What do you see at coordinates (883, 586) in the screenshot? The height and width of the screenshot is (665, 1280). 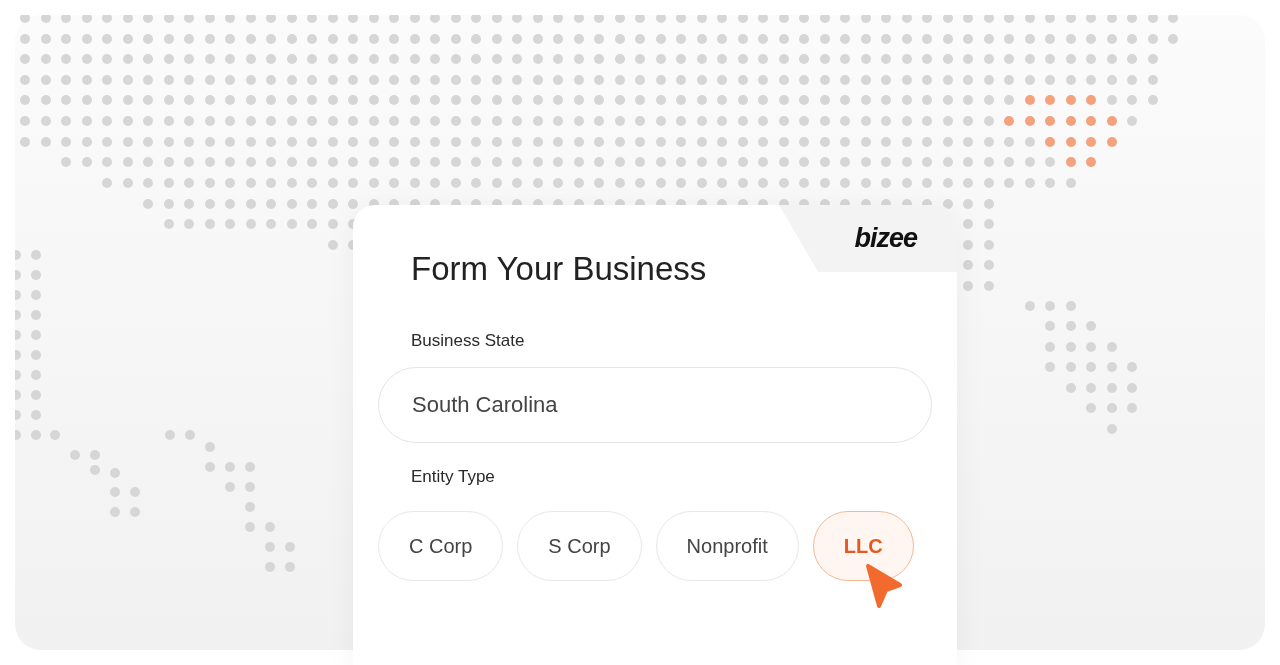 I see `cursor-icon` at bounding box center [883, 586].